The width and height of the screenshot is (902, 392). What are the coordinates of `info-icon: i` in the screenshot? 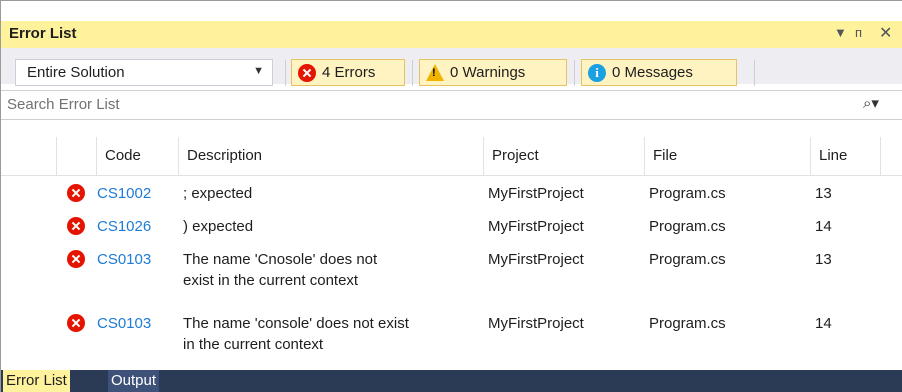 It's located at (597, 72).